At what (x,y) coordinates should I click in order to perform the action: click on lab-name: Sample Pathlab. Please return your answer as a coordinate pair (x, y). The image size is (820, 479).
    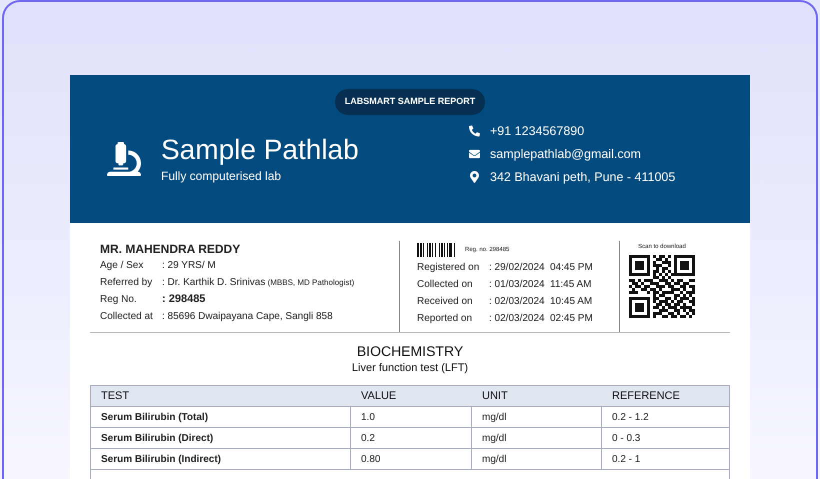
    Looking at the image, I should click on (260, 149).